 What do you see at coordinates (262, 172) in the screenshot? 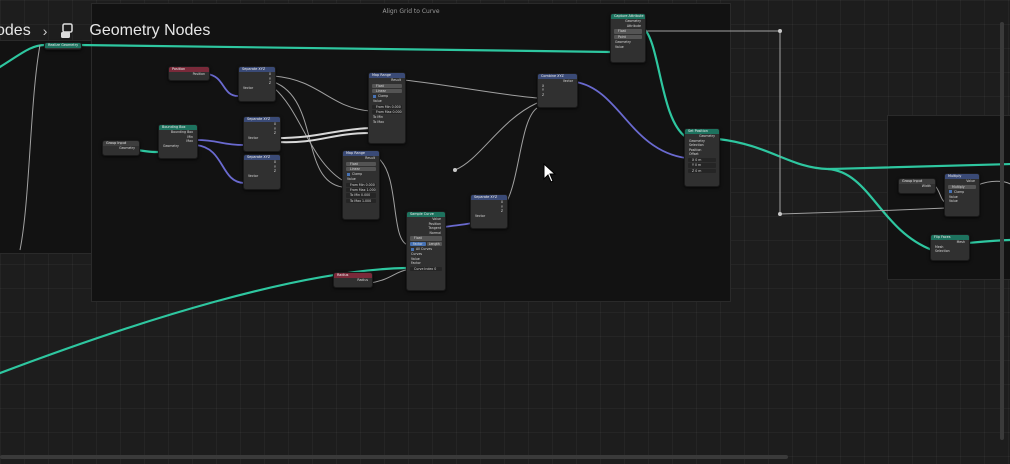
I see `node-separate-xyz-3: Separate XYZ X Y Z Vector` at bounding box center [262, 172].